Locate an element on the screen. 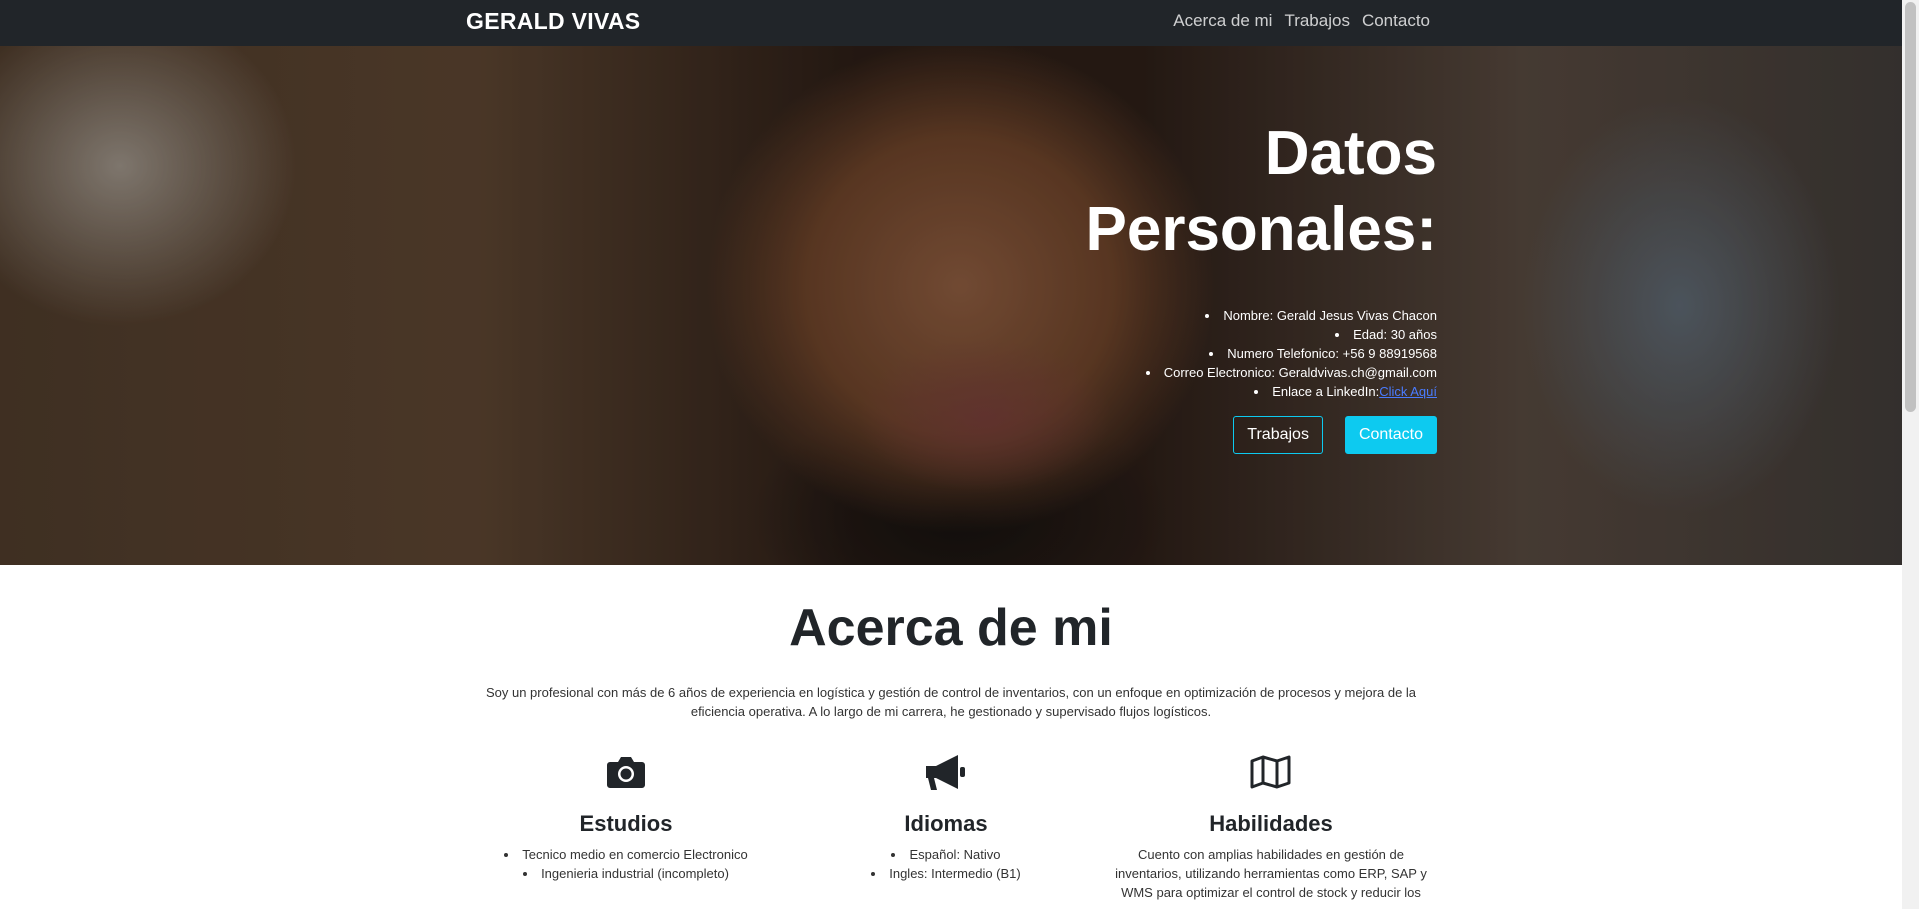 The height and width of the screenshot is (909, 1919). hero-buttons: Trabajos Contacto is located at coordinates (1177, 435).